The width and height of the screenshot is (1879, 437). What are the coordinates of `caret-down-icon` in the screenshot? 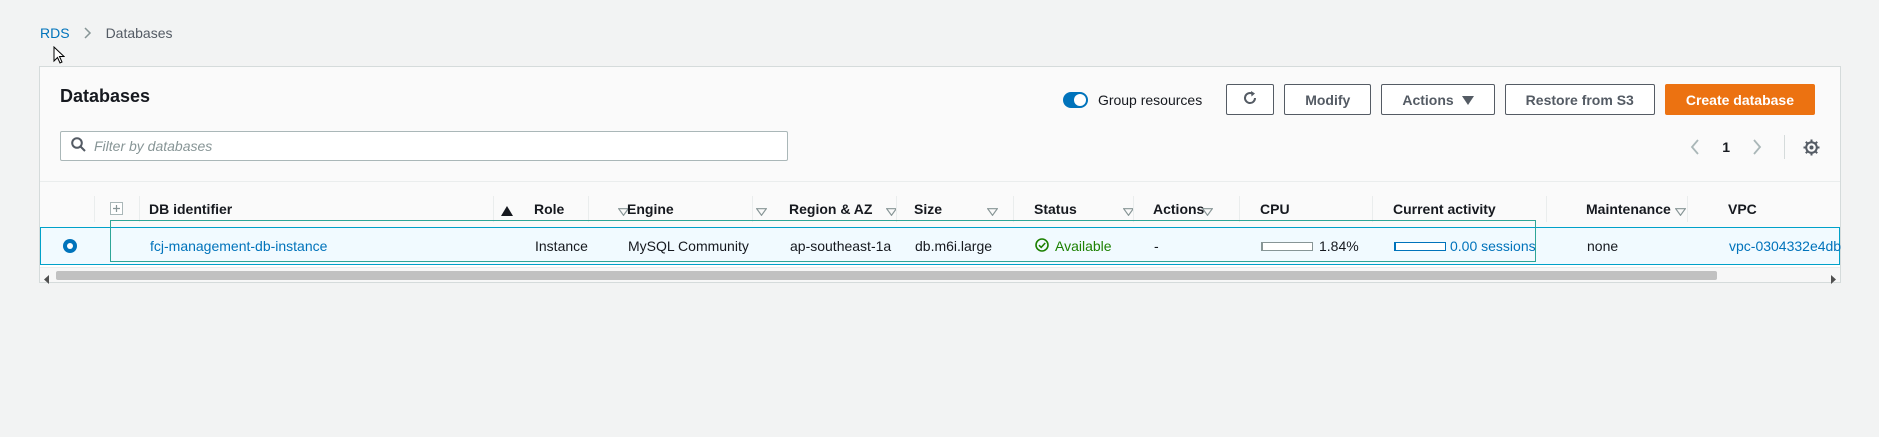 It's located at (1467, 100).